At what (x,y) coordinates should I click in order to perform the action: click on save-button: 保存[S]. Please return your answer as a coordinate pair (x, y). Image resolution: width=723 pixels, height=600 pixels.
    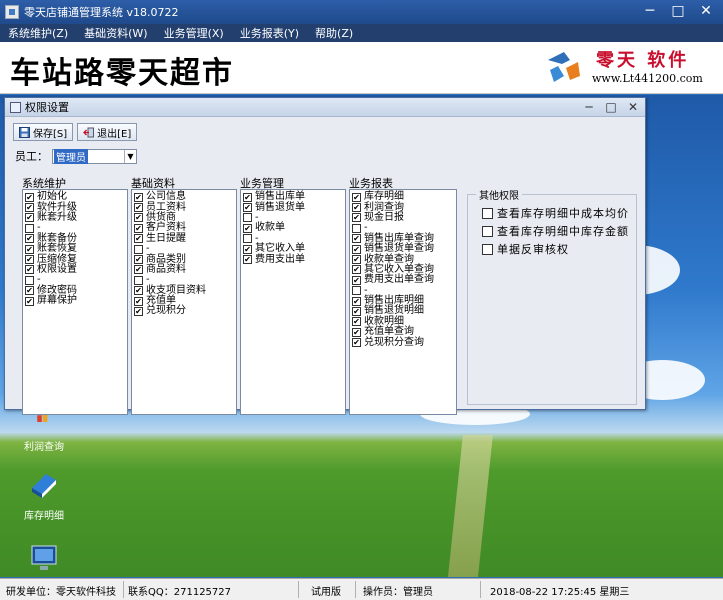
    Looking at the image, I should click on (43, 132).